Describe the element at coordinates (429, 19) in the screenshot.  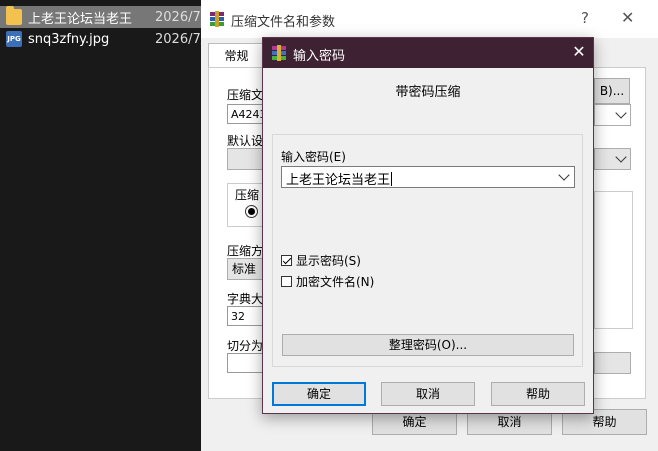
I see `archive-dialog-titlebar: 压缩文件名和参数 ? ✕` at that location.